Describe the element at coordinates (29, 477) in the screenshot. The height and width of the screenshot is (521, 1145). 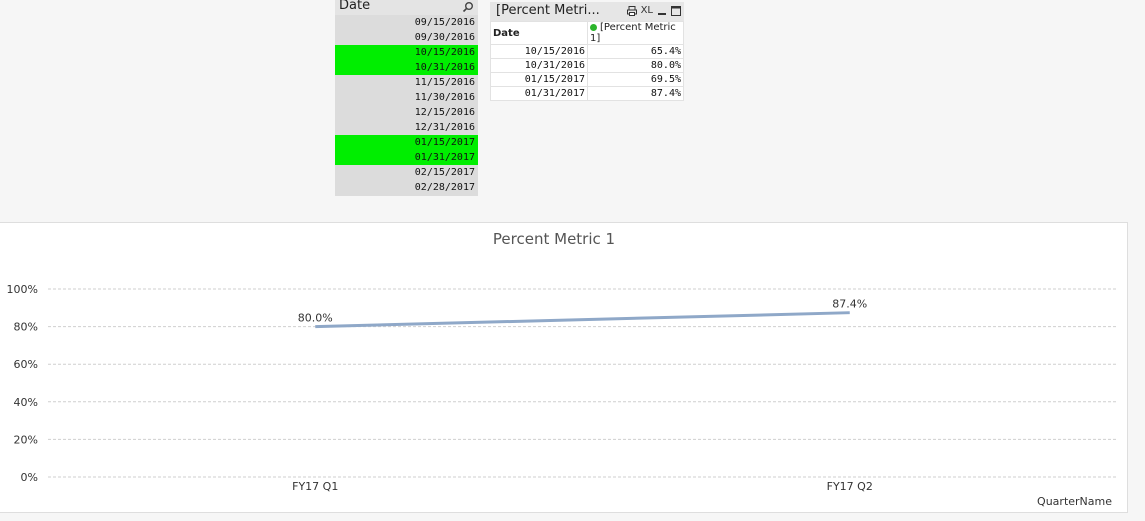
I see `y-tick-label: 0%` at that location.